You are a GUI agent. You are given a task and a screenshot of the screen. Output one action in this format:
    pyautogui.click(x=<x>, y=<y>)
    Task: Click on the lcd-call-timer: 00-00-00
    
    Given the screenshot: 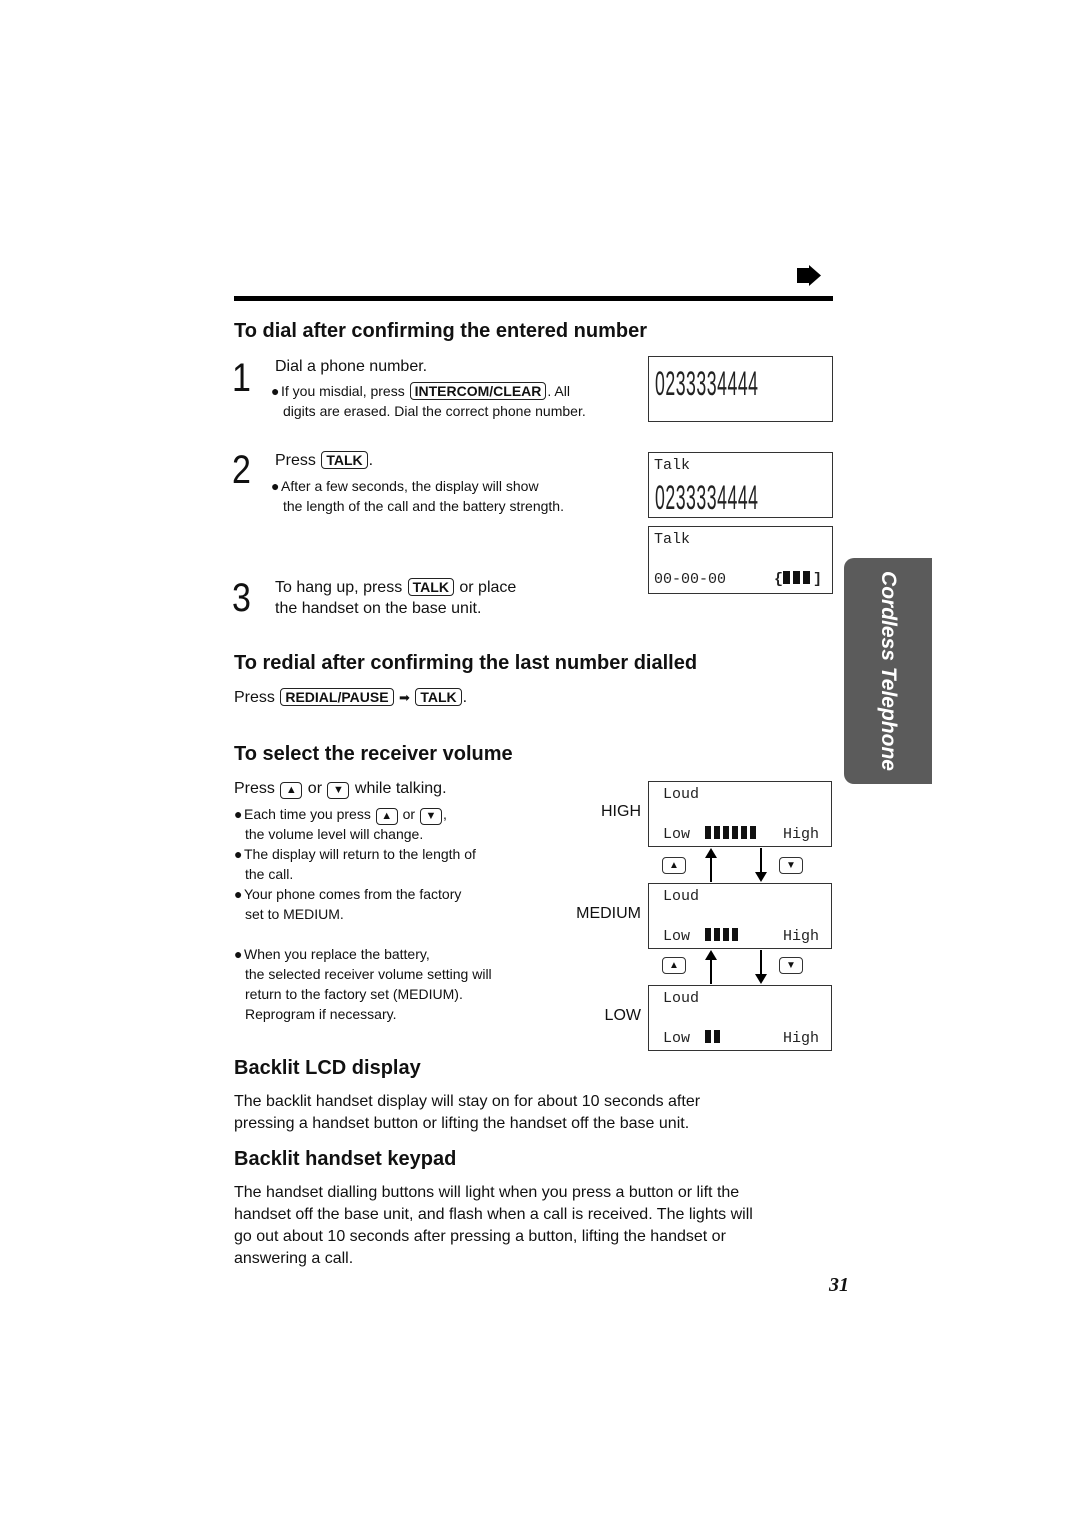 What is the action you would take?
    pyautogui.click(x=690, y=579)
    